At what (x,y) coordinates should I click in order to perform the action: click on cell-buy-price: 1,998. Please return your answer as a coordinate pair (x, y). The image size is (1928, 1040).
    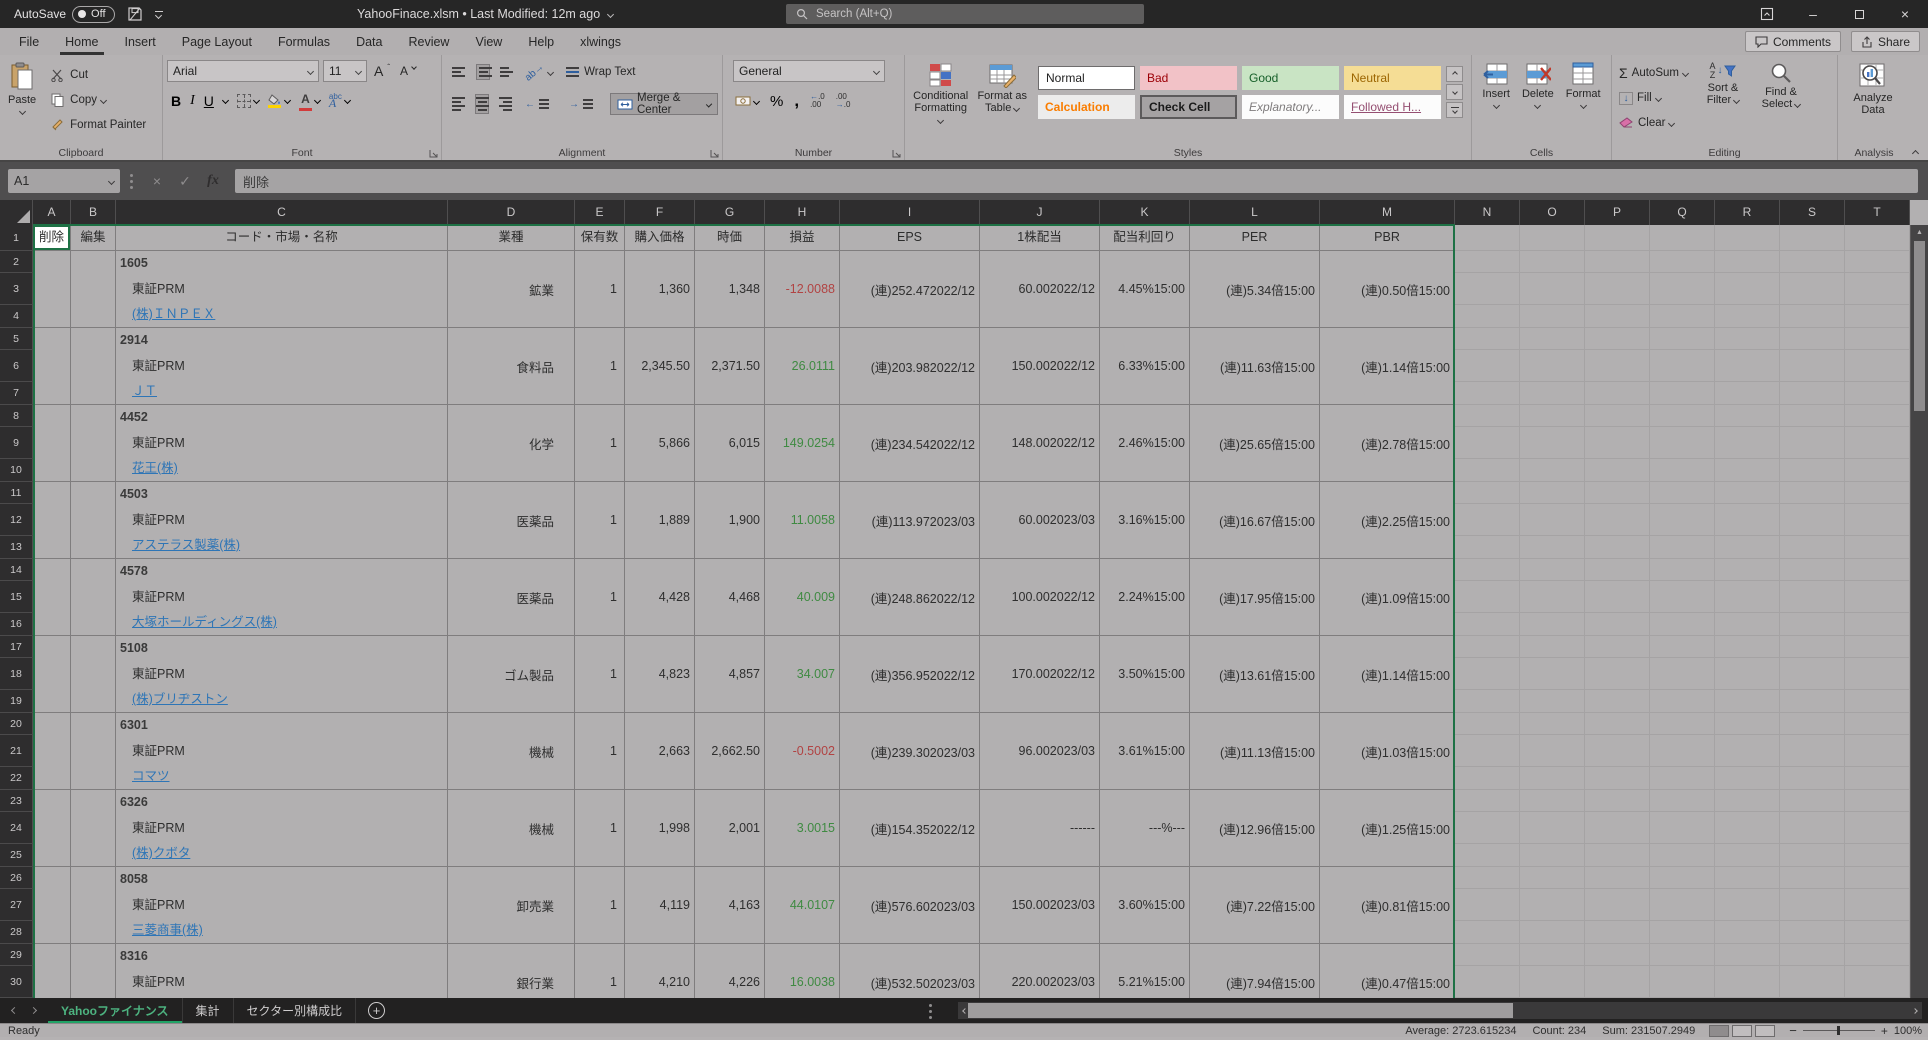
    Looking at the image, I should click on (660, 828).